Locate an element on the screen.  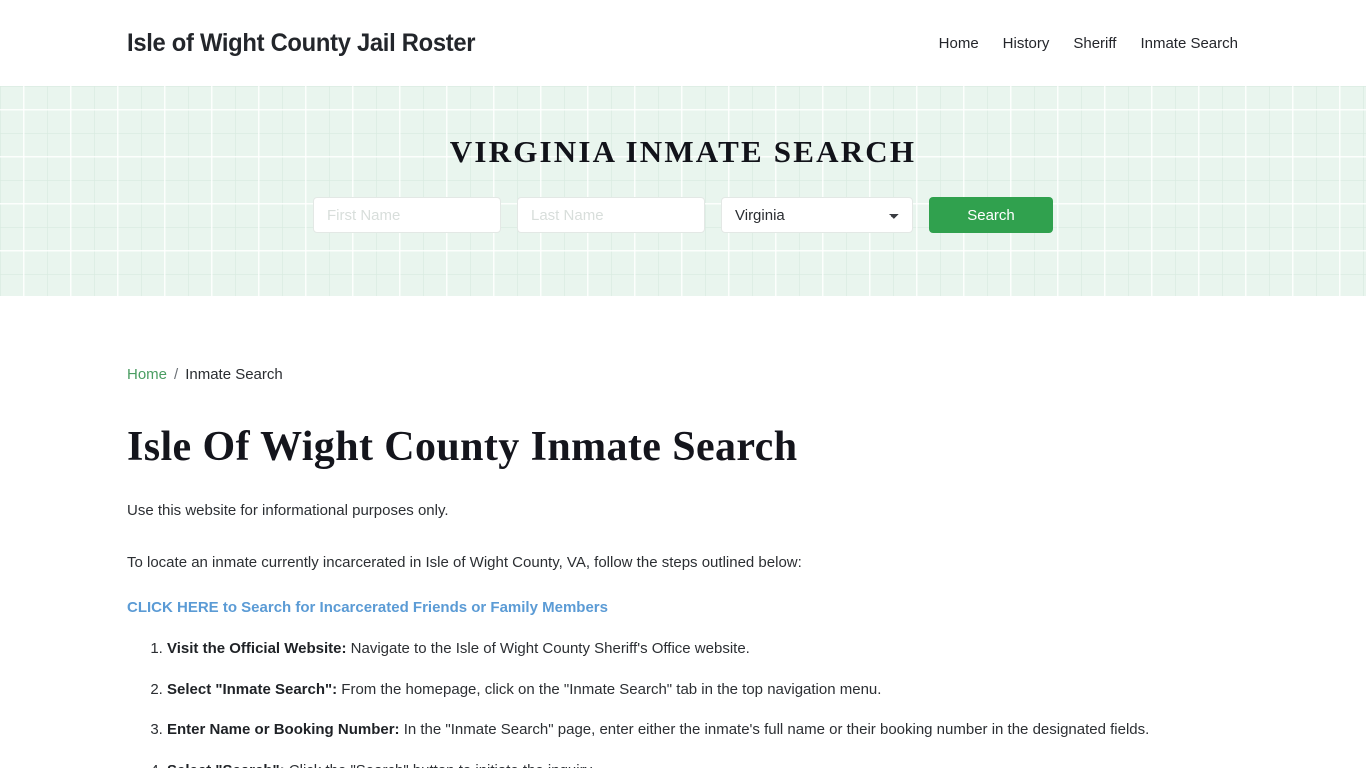
main-navigation: Home History Sheriff Inmate Search is located at coordinates (1082, 43).